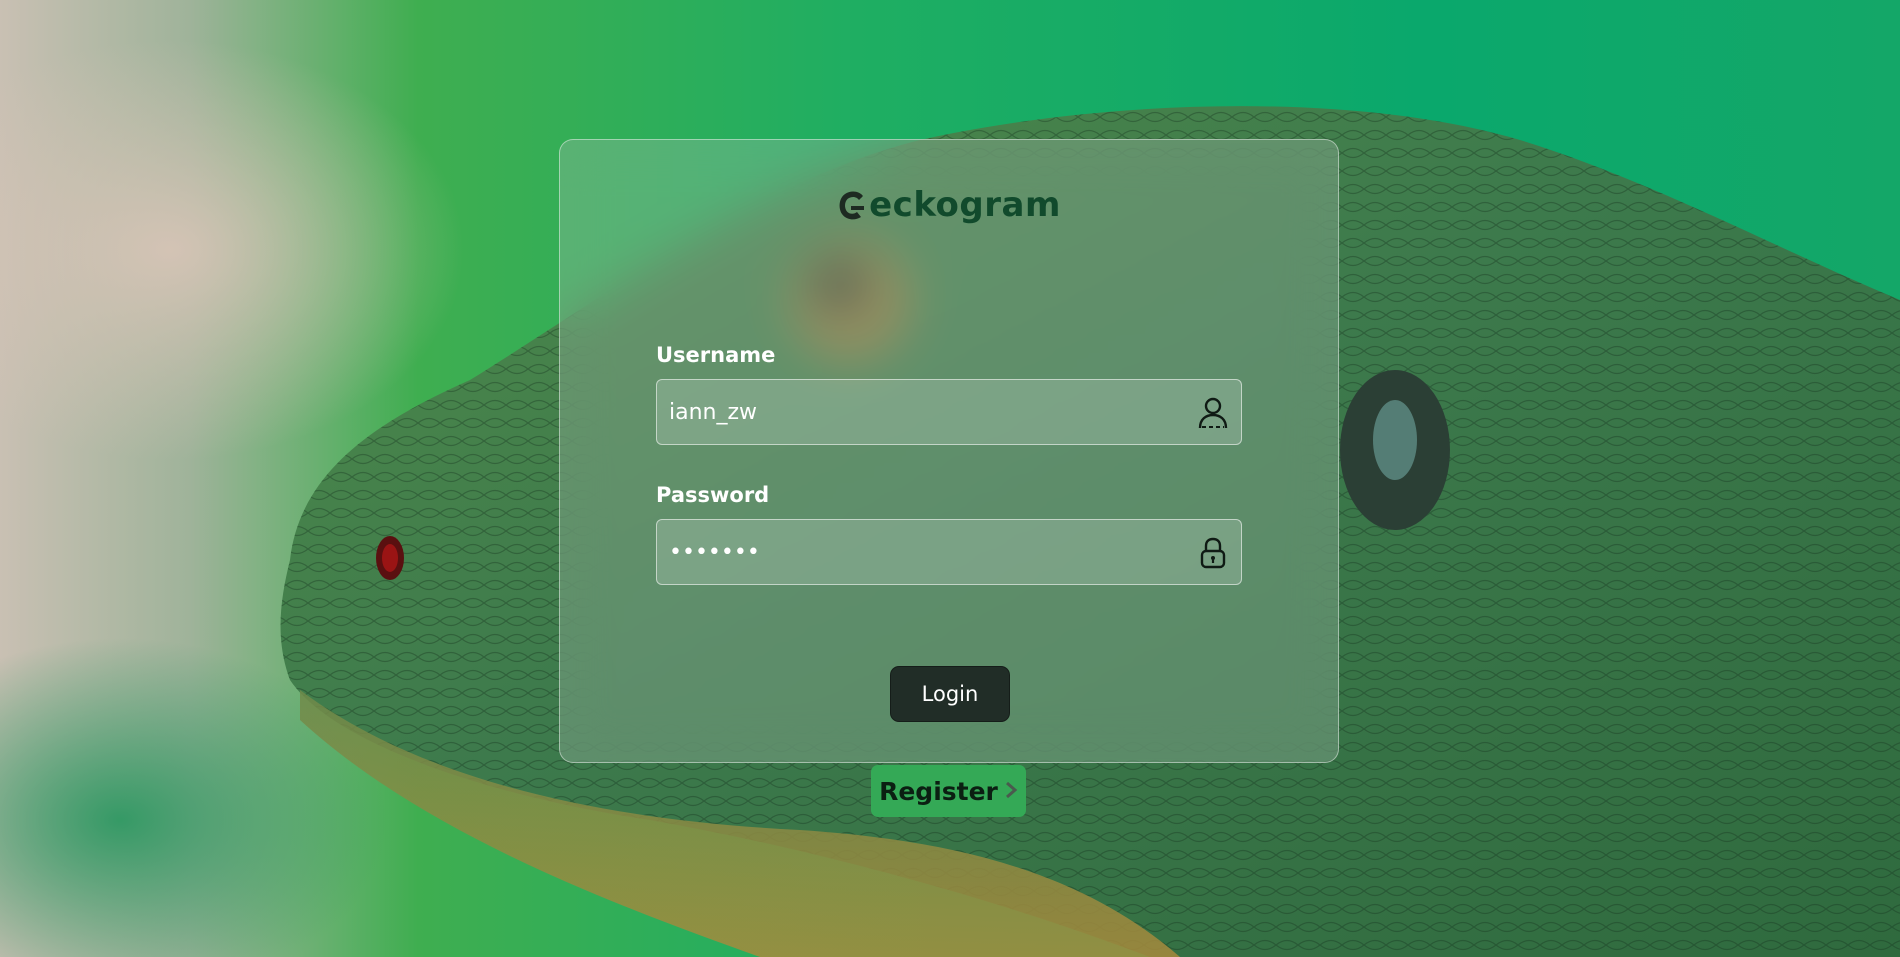 Image resolution: width=1900 pixels, height=957 pixels. Describe the element at coordinates (938, 791) in the screenshot. I see `register-label: Register` at that location.